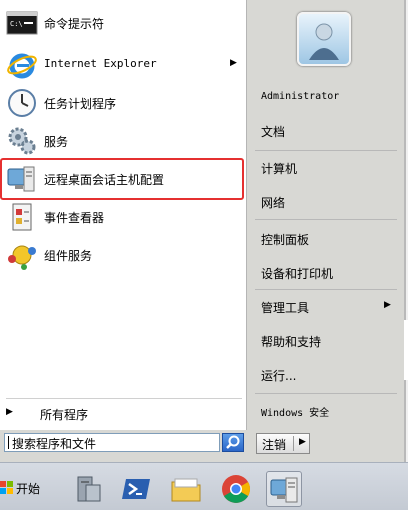  I want to click on server-manager-icon, so click(89, 489).